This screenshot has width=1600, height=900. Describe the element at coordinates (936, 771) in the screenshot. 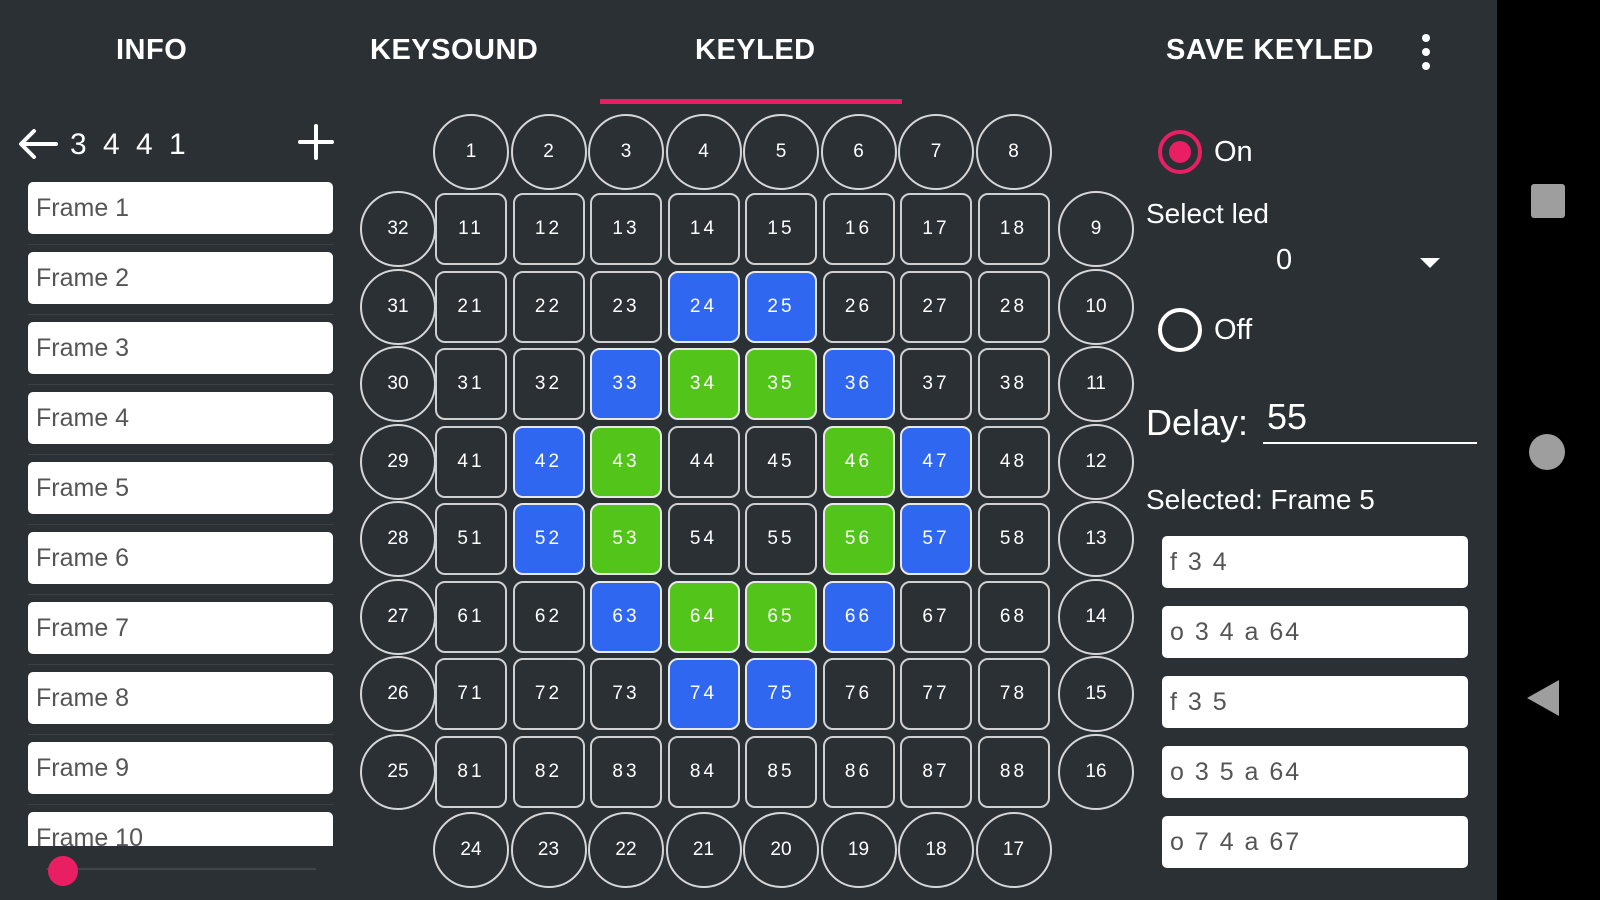

I see `pad-key: 87` at that location.